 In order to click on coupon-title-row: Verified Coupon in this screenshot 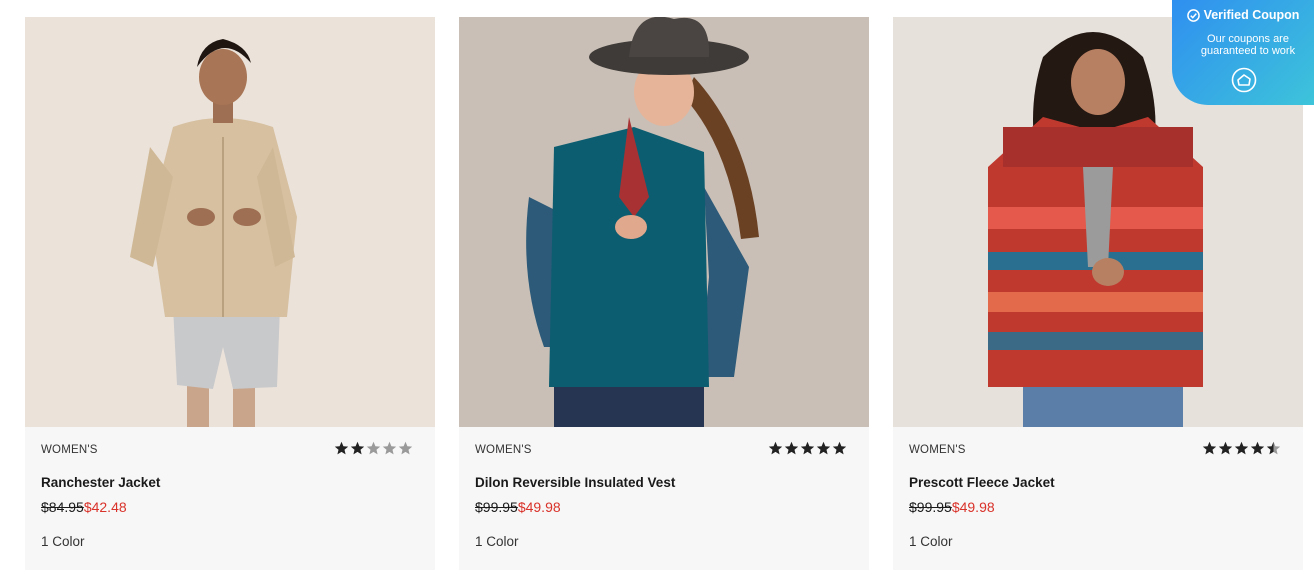, I will do `click(1243, 15)`.